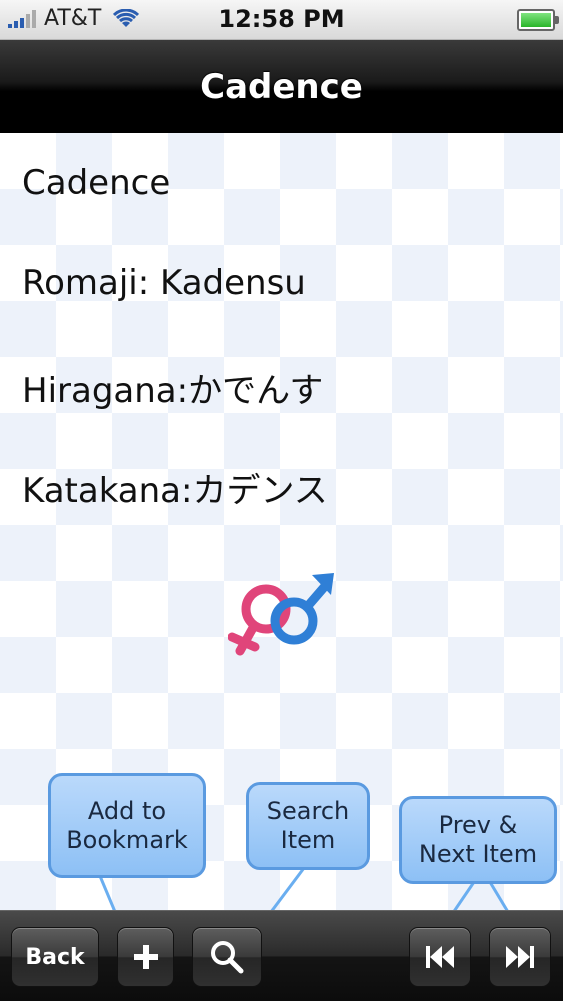  I want to click on next-item-button, so click(520, 957).